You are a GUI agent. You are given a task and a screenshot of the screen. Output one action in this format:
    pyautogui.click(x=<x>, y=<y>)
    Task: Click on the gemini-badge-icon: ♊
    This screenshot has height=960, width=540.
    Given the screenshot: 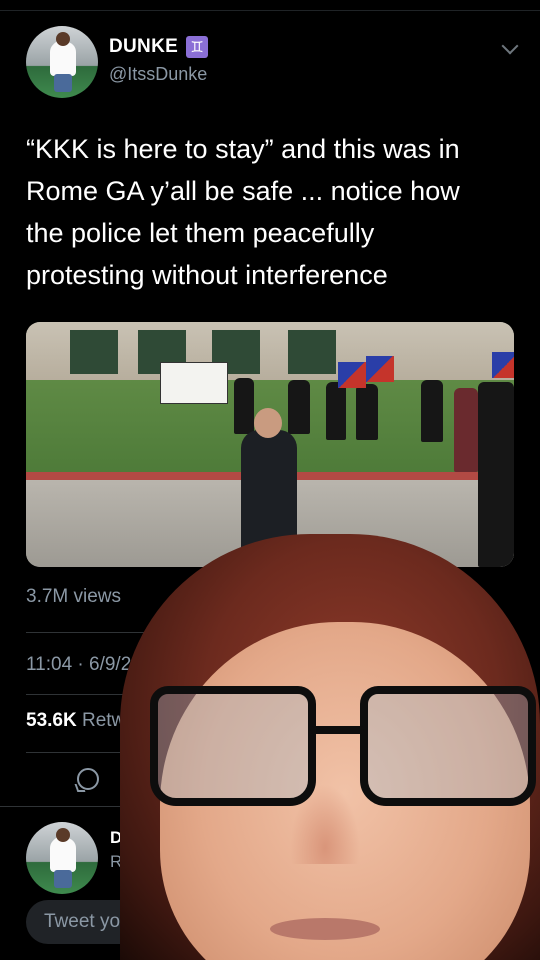 What is the action you would take?
    pyautogui.click(x=197, y=47)
    